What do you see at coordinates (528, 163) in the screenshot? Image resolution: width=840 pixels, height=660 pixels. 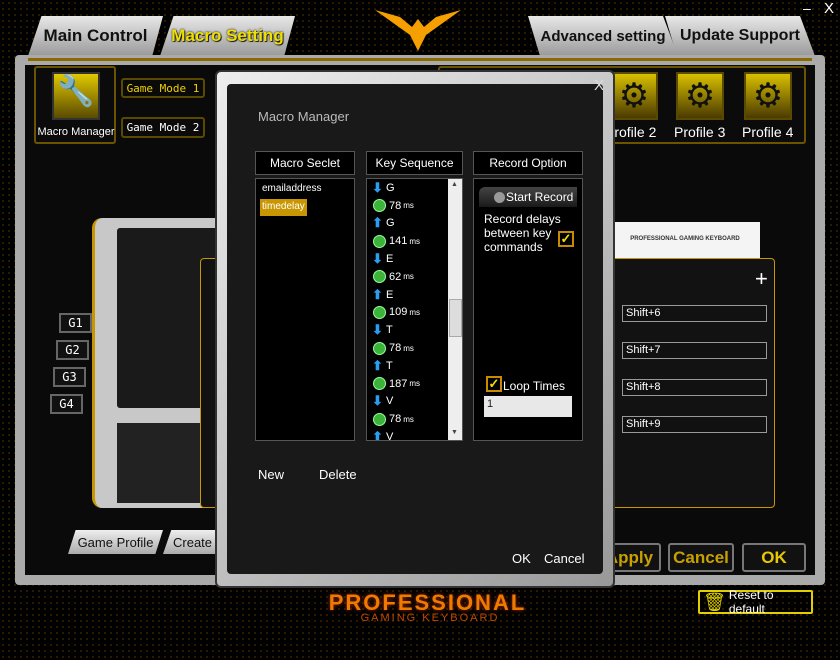 I see `record-option-header: Record Option` at bounding box center [528, 163].